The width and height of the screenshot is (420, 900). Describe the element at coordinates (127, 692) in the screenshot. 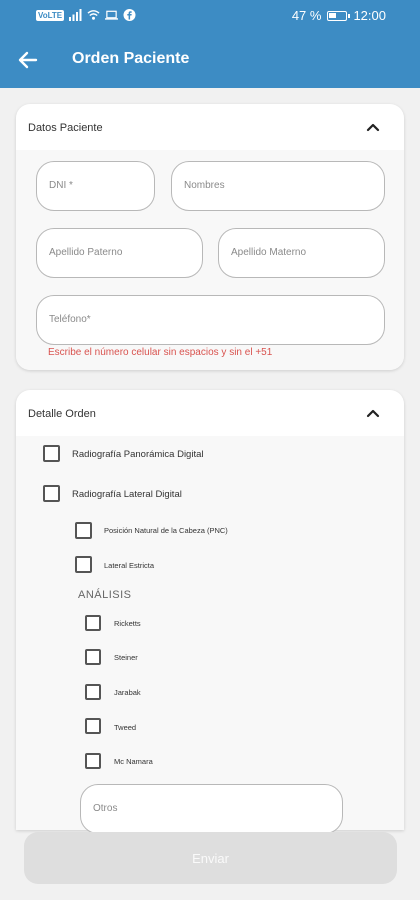

I see `jarabak-label: Jarabak` at that location.